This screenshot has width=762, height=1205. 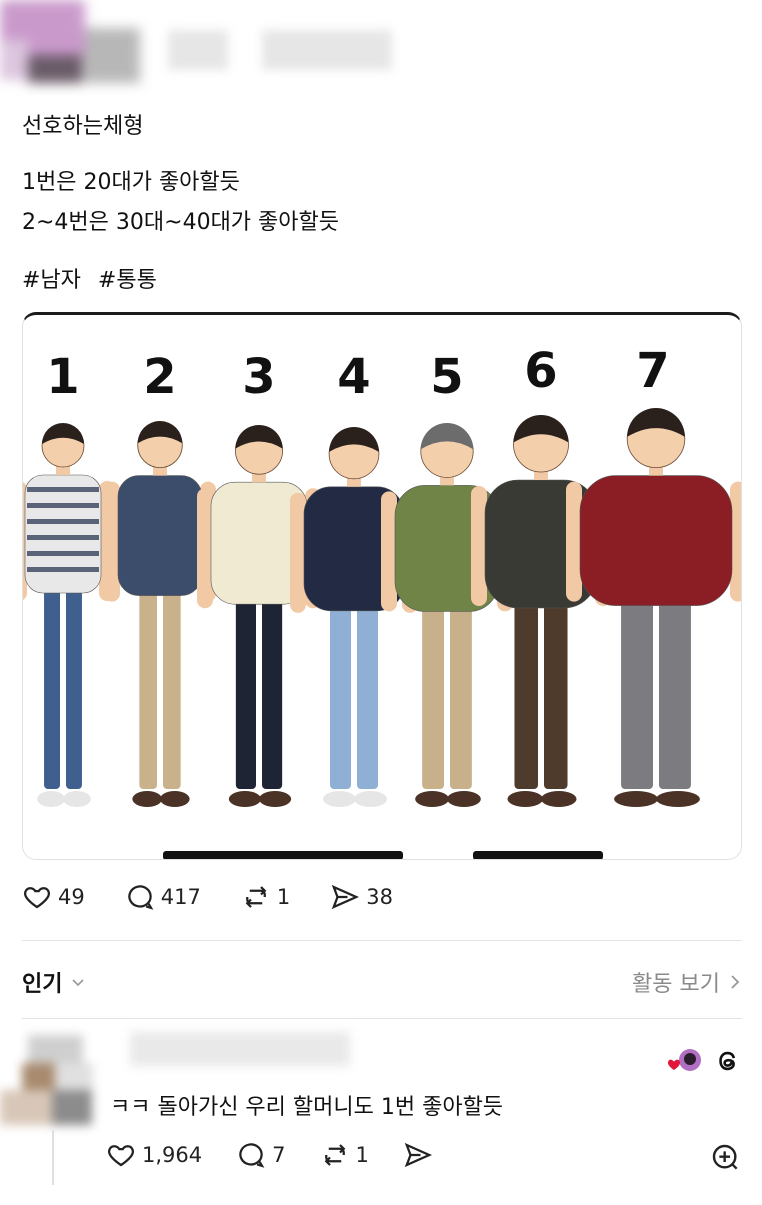 What do you see at coordinates (353, 377) in the screenshot?
I see `figure-number-label: 4` at bounding box center [353, 377].